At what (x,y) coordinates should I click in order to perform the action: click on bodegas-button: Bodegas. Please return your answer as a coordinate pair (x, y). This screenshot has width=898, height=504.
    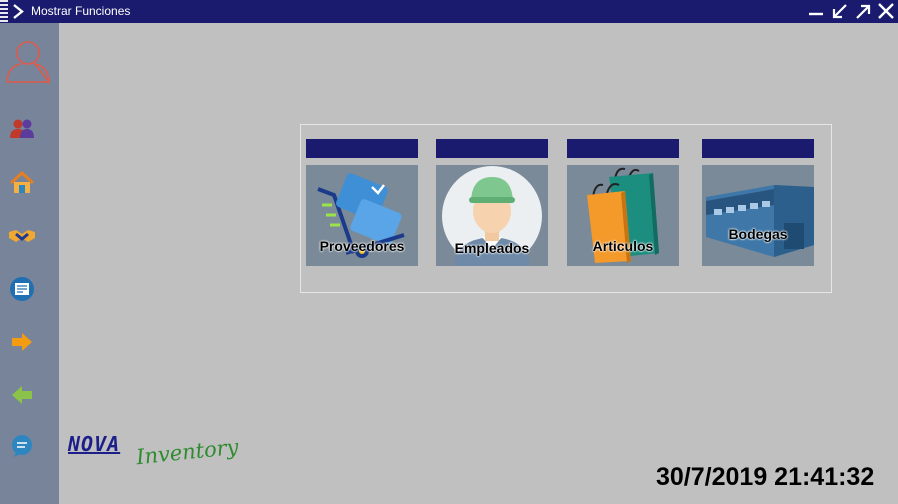
    Looking at the image, I should click on (758, 215).